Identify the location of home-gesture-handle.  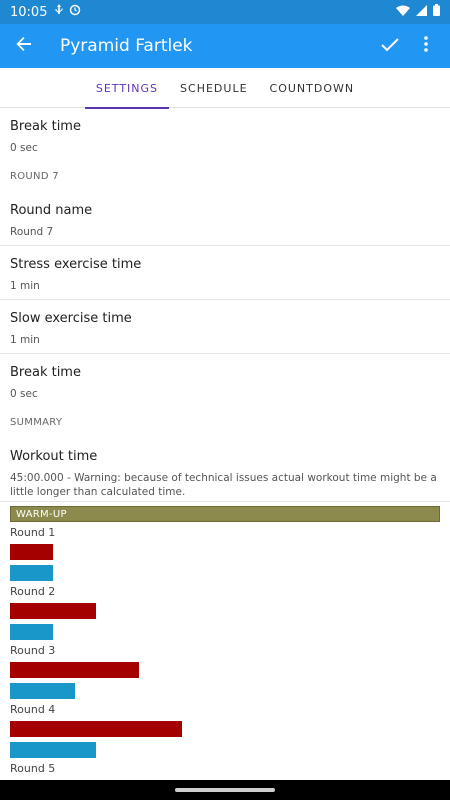
(225, 790).